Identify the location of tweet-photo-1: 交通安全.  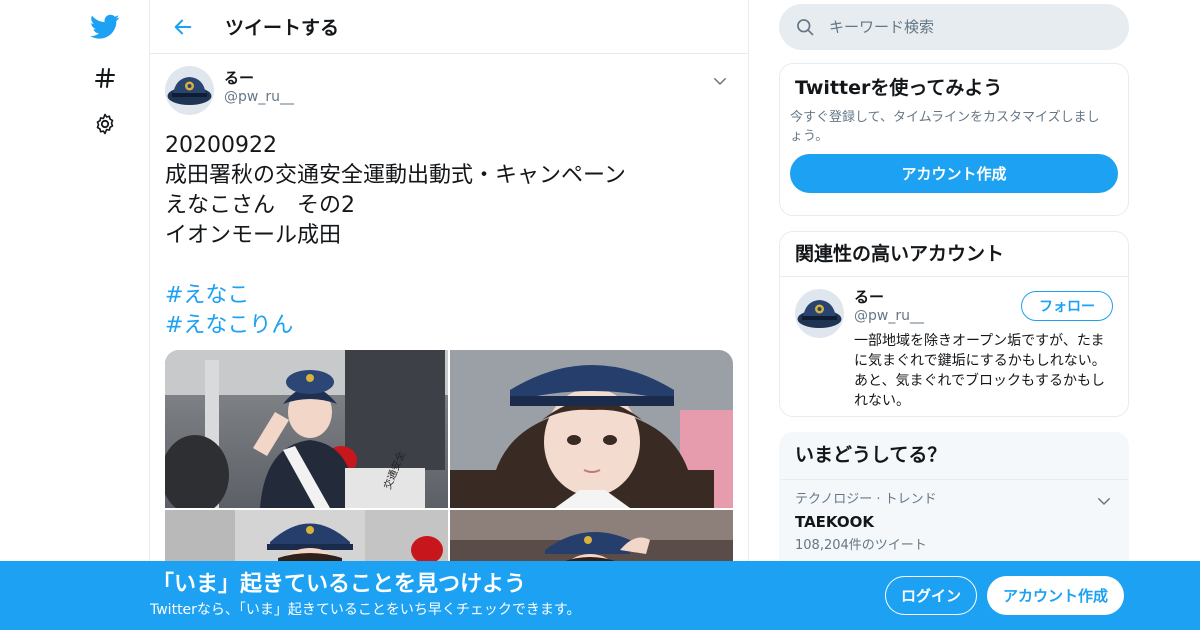
(306, 429).